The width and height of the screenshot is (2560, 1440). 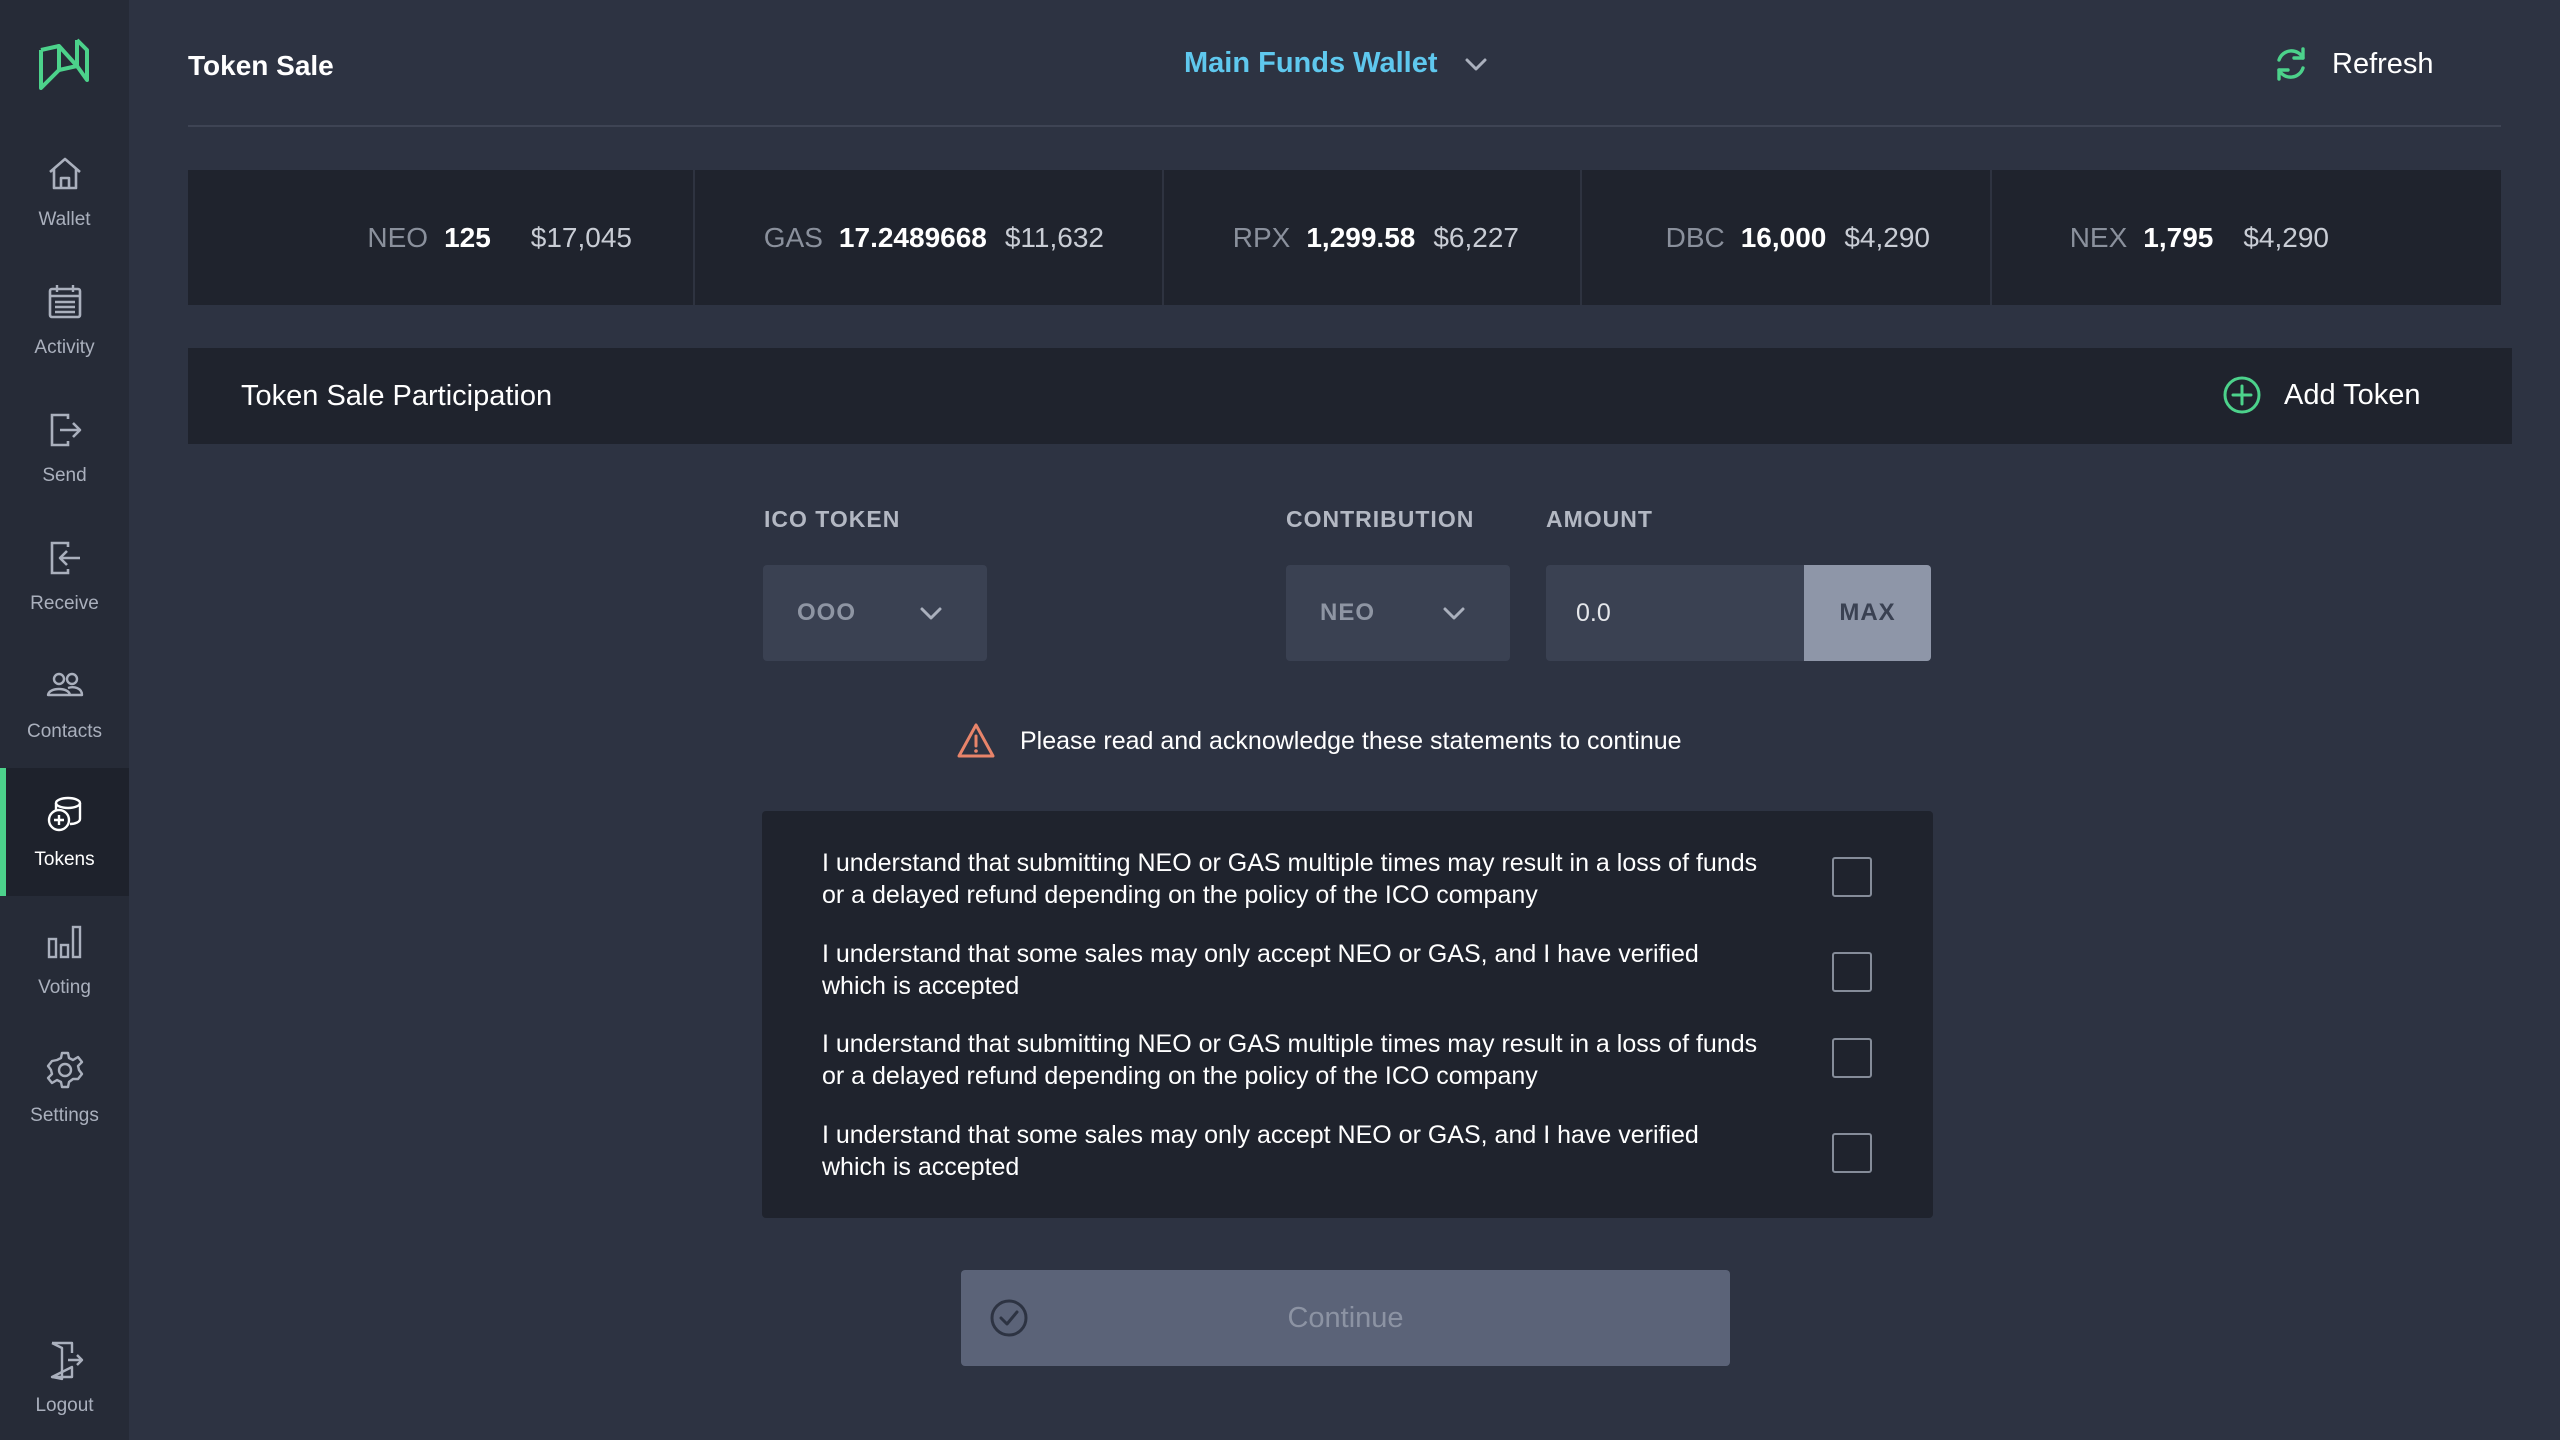 I want to click on sidebar-item-label: Send, so click(x=64, y=475).